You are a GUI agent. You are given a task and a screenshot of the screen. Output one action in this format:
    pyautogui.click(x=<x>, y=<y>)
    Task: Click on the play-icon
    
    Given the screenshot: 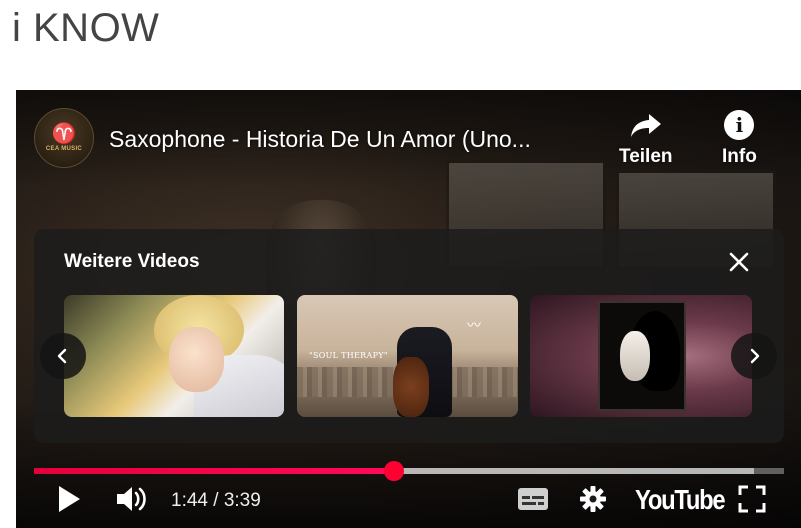 What is the action you would take?
    pyautogui.click(x=69, y=499)
    